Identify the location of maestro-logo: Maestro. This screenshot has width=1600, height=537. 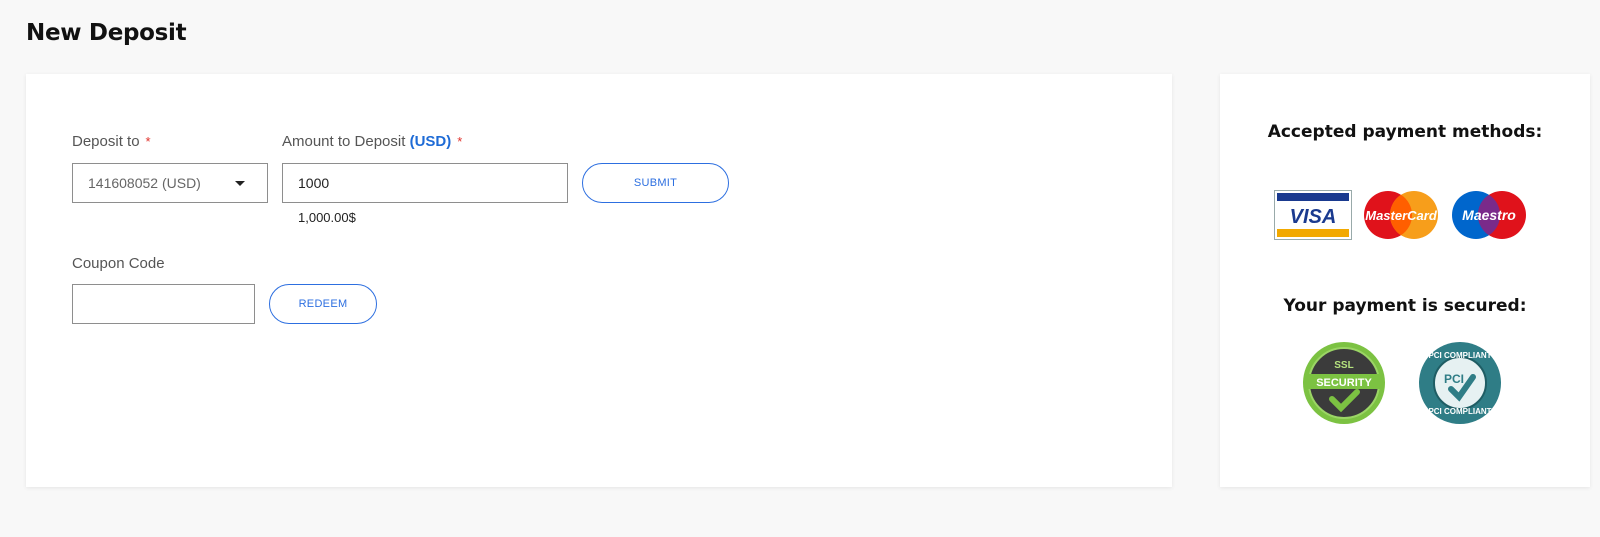
(1489, 215).